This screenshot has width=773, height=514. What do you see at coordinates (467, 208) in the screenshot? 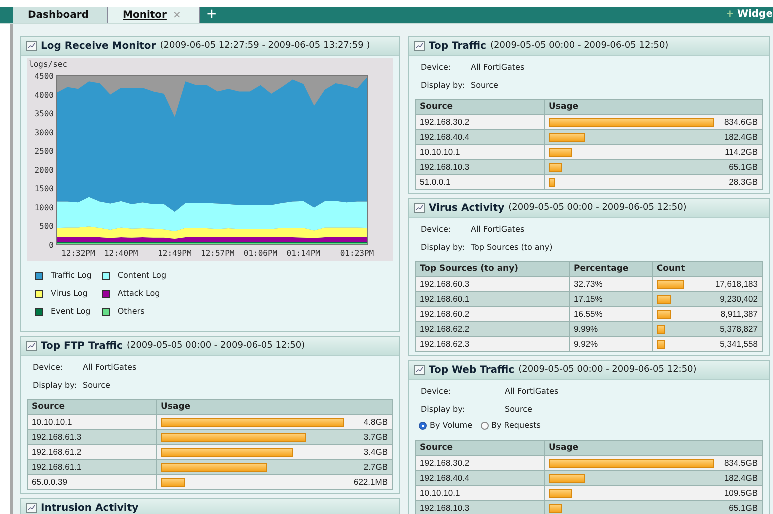
I see `widget-title: Virus Activity` at bounding box center [467, 208].